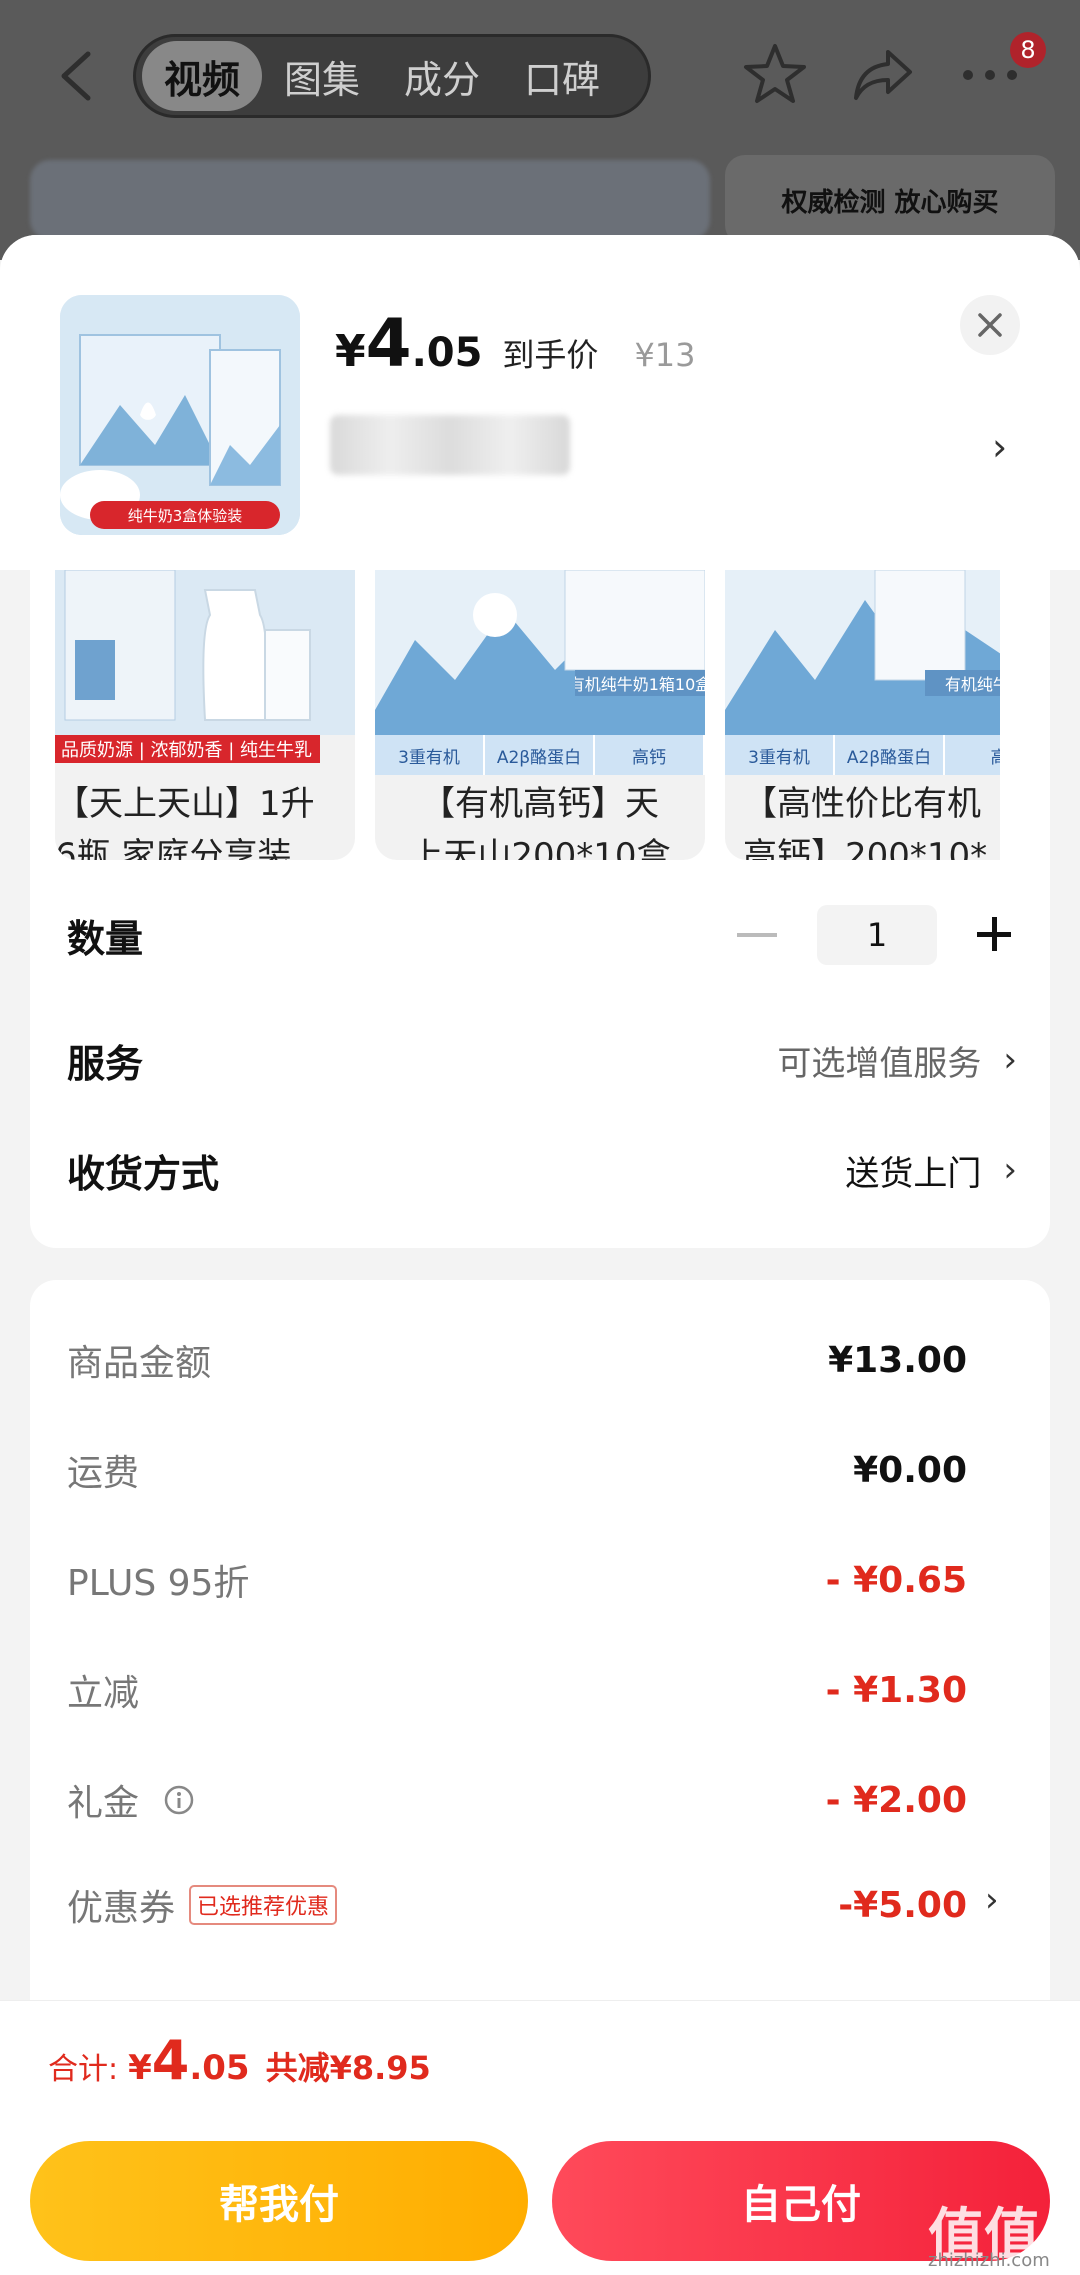 The height and width of the screenshot is (2275, 1080). Describe the element at coordinates (105, 1063) in the screenshot. I see `service-label: 服务` at that location.